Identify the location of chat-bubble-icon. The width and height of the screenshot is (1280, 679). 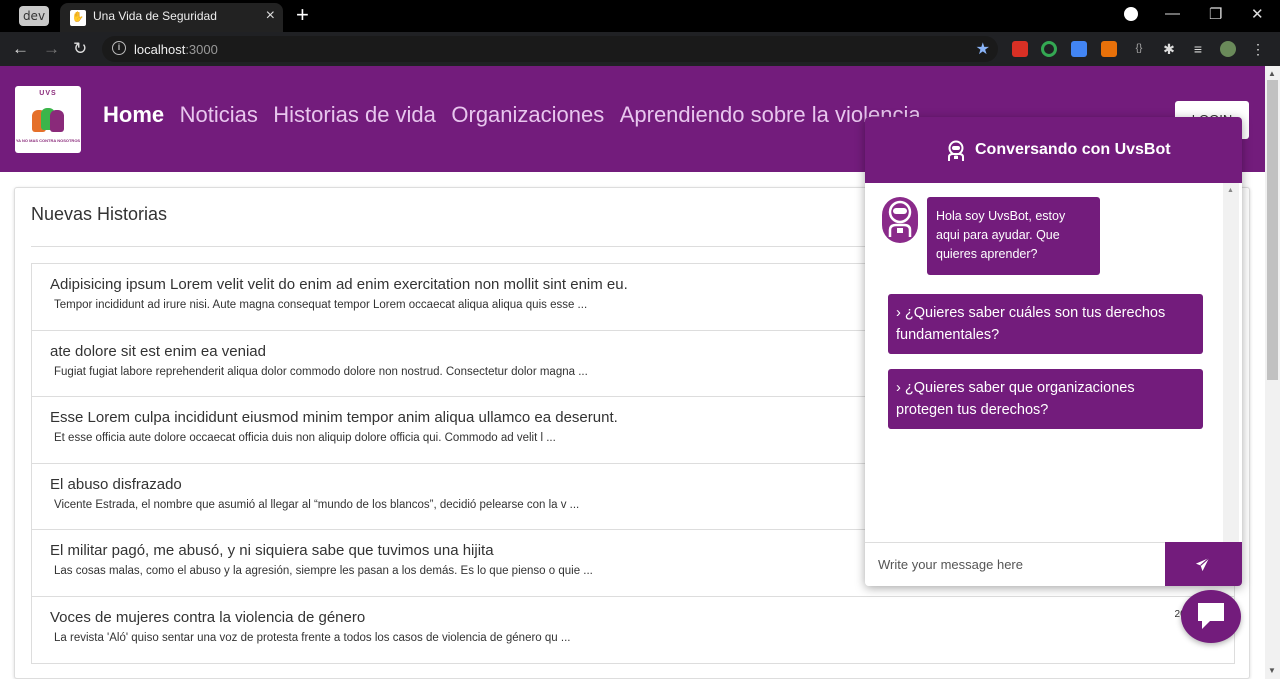
(1211, 616).